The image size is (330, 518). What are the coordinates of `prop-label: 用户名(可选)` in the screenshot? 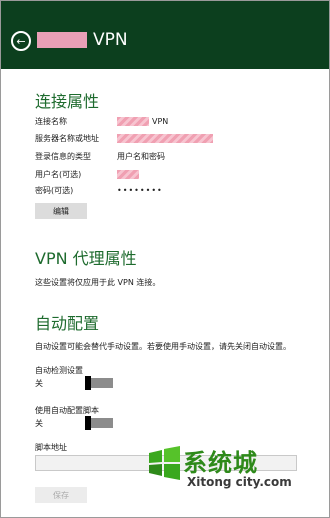 It's located at (58, 174).